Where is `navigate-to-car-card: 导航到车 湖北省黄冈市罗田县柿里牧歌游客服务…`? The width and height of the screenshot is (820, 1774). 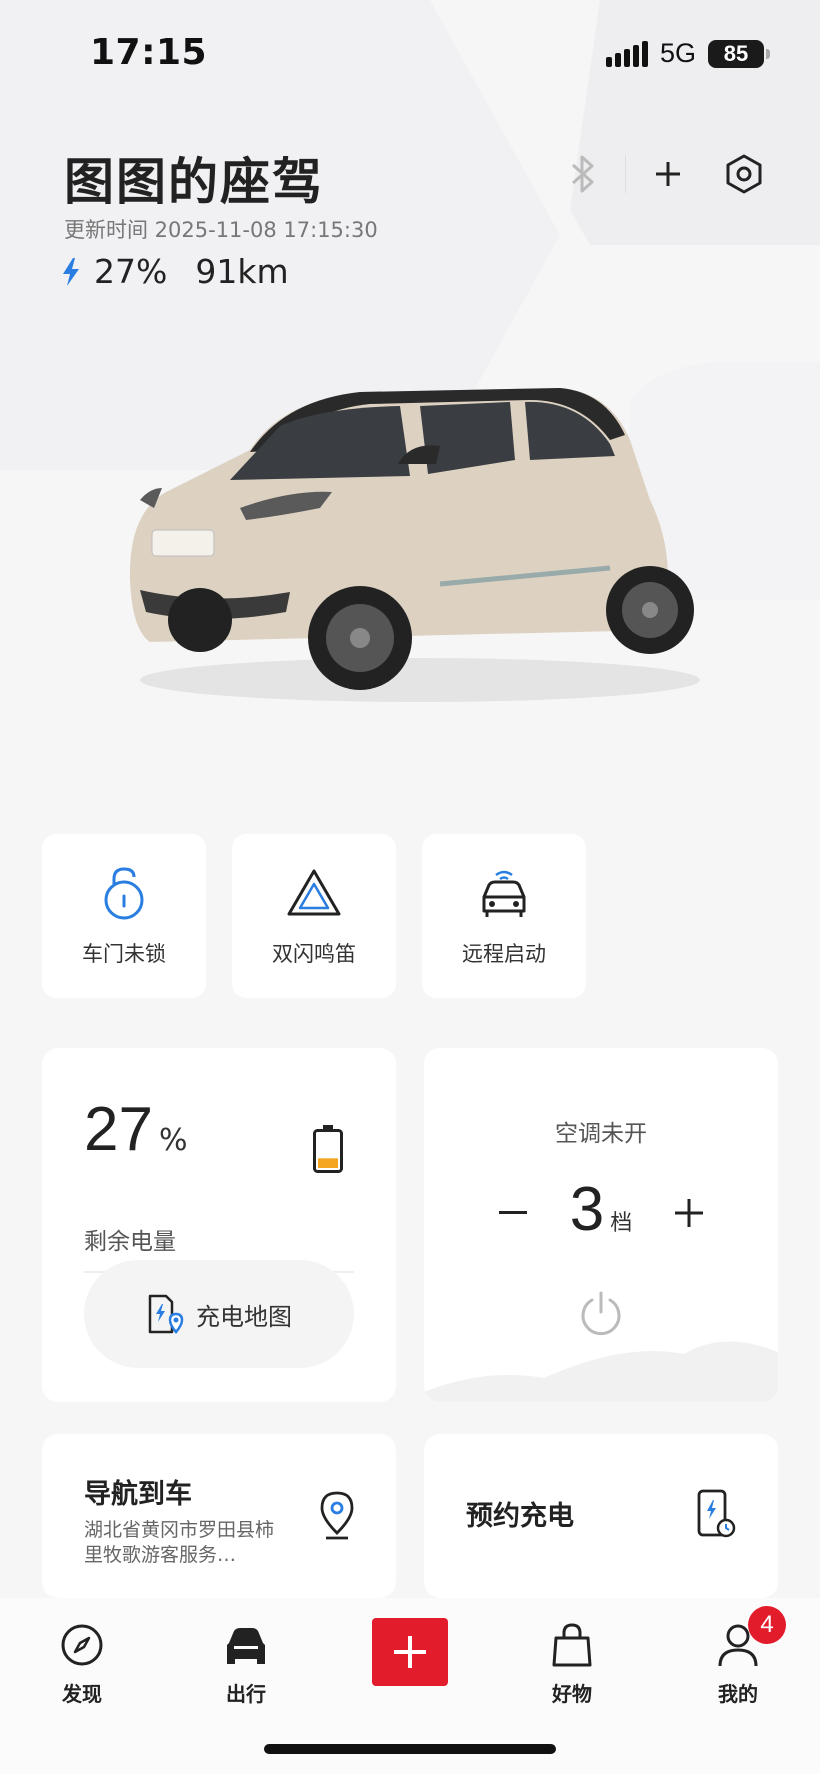
navigate-to-car-card: 导航到车 湖北省黄冈市罗田县柿里牧歌游客服务… is located at coordinates (219, 1516).